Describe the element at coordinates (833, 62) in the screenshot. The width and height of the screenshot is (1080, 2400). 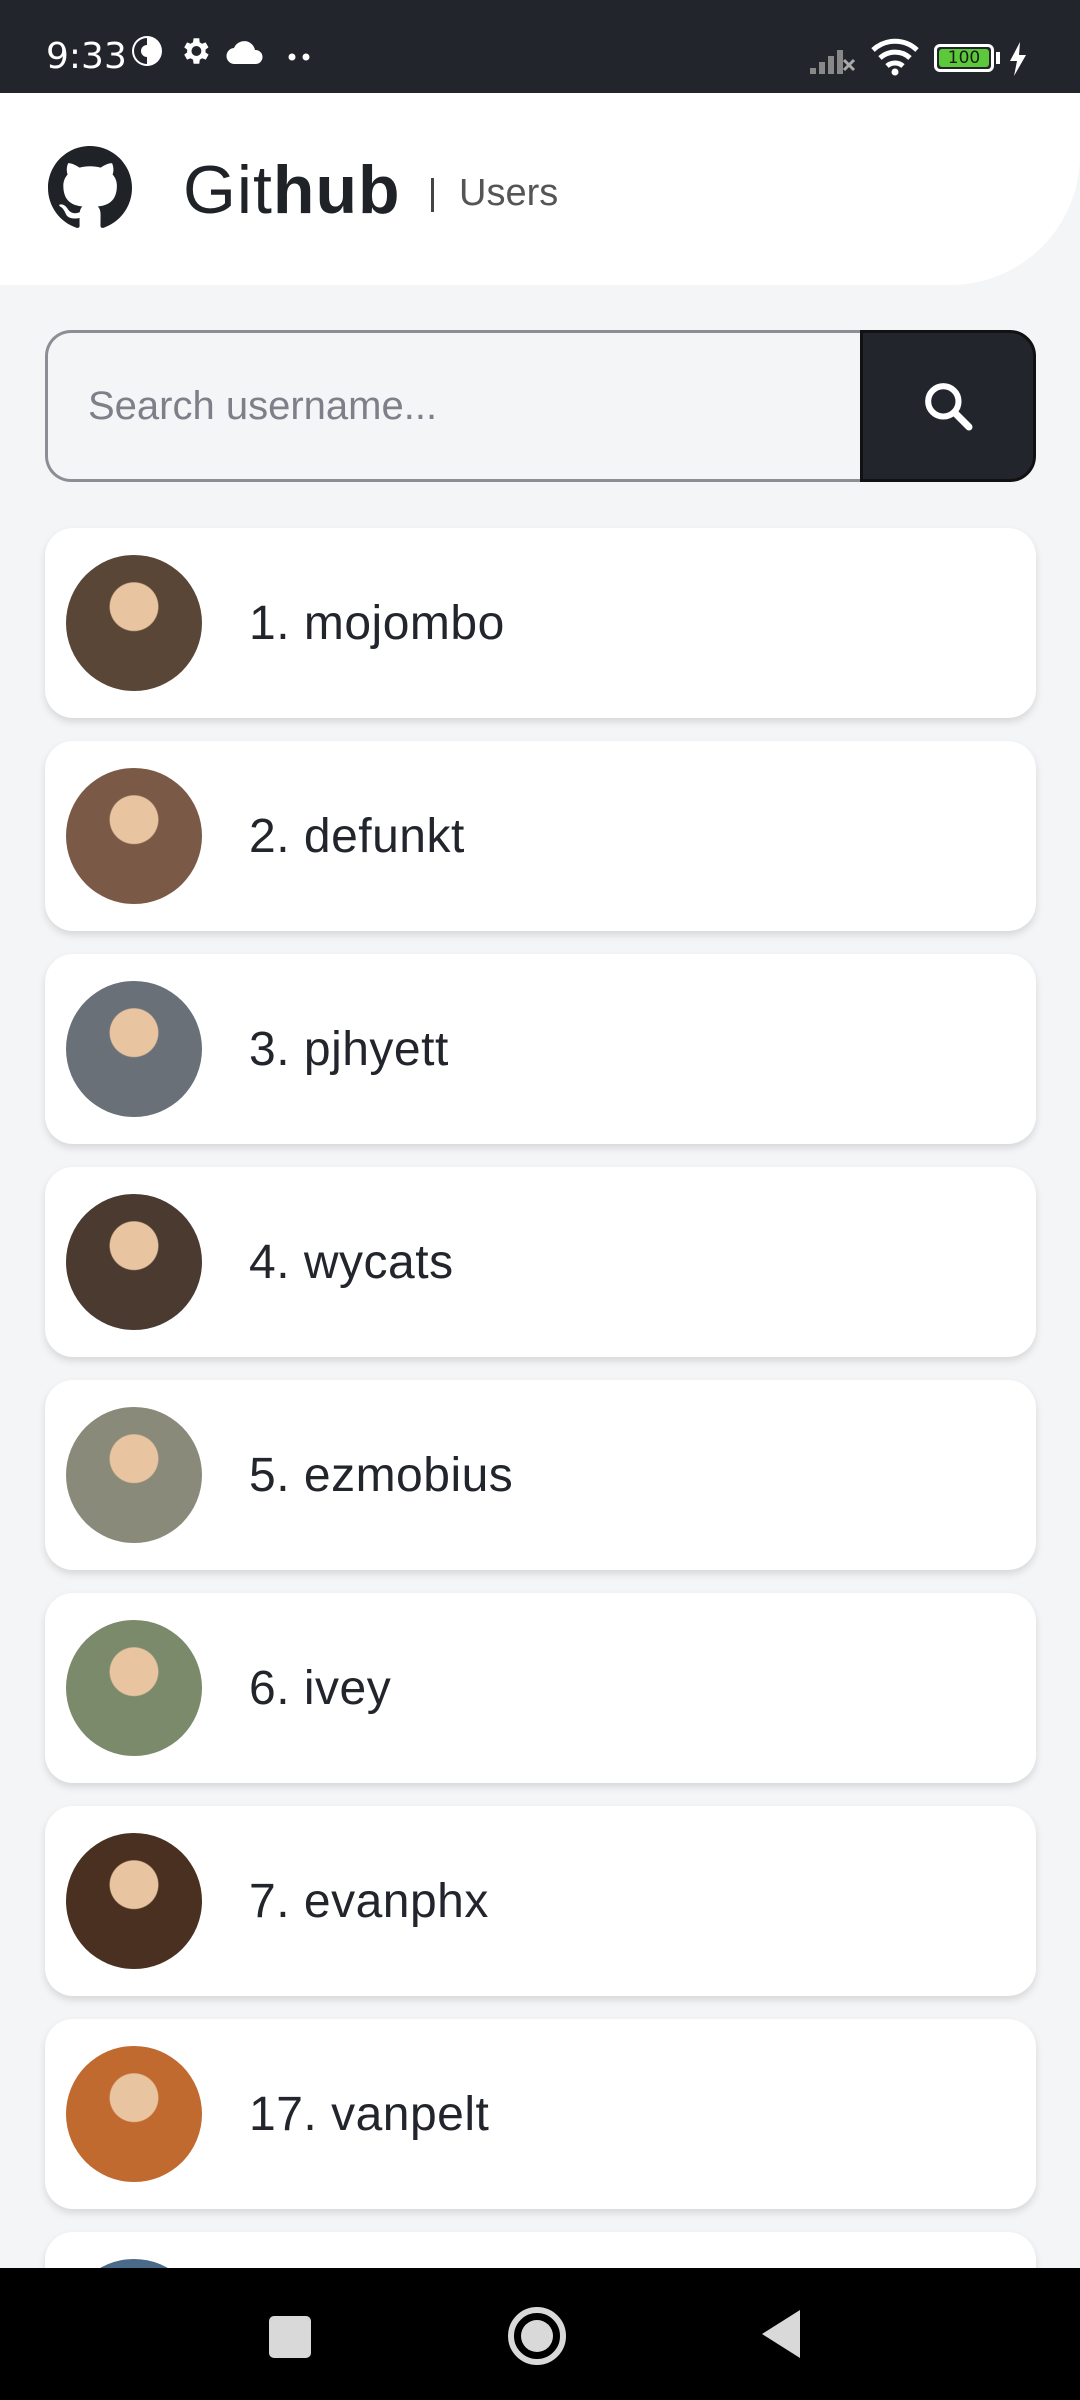
I see `signal-off-icon` at that location.